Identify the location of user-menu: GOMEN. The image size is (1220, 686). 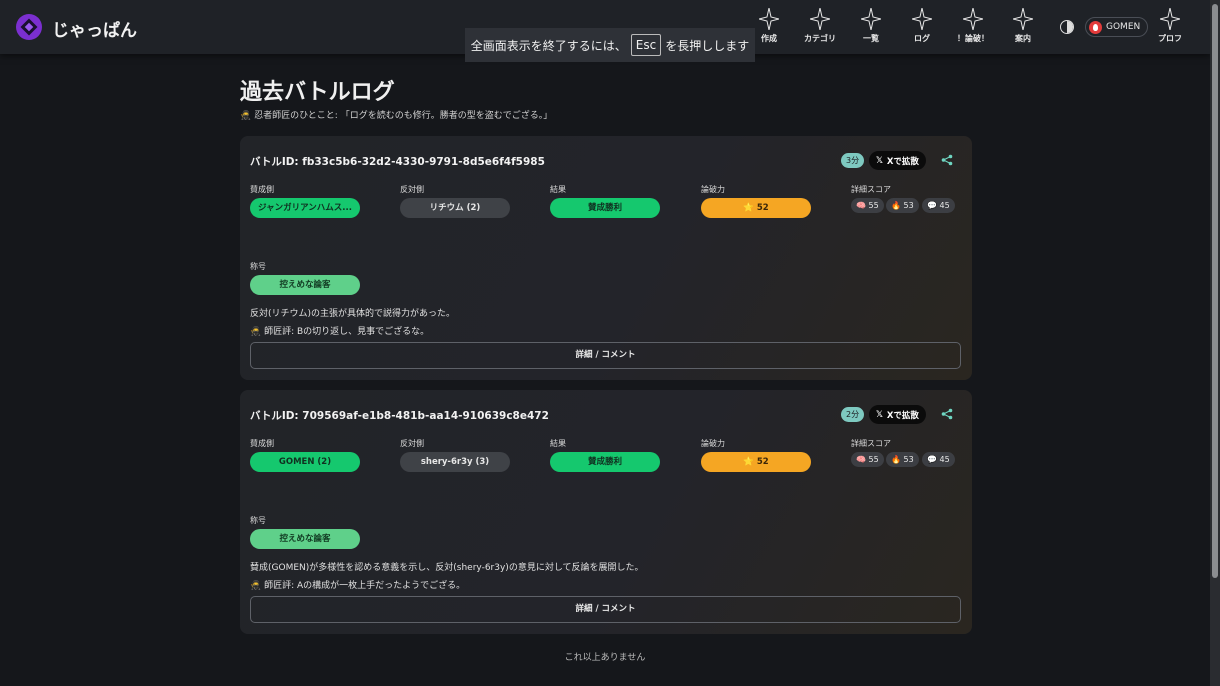
(1117, 27).